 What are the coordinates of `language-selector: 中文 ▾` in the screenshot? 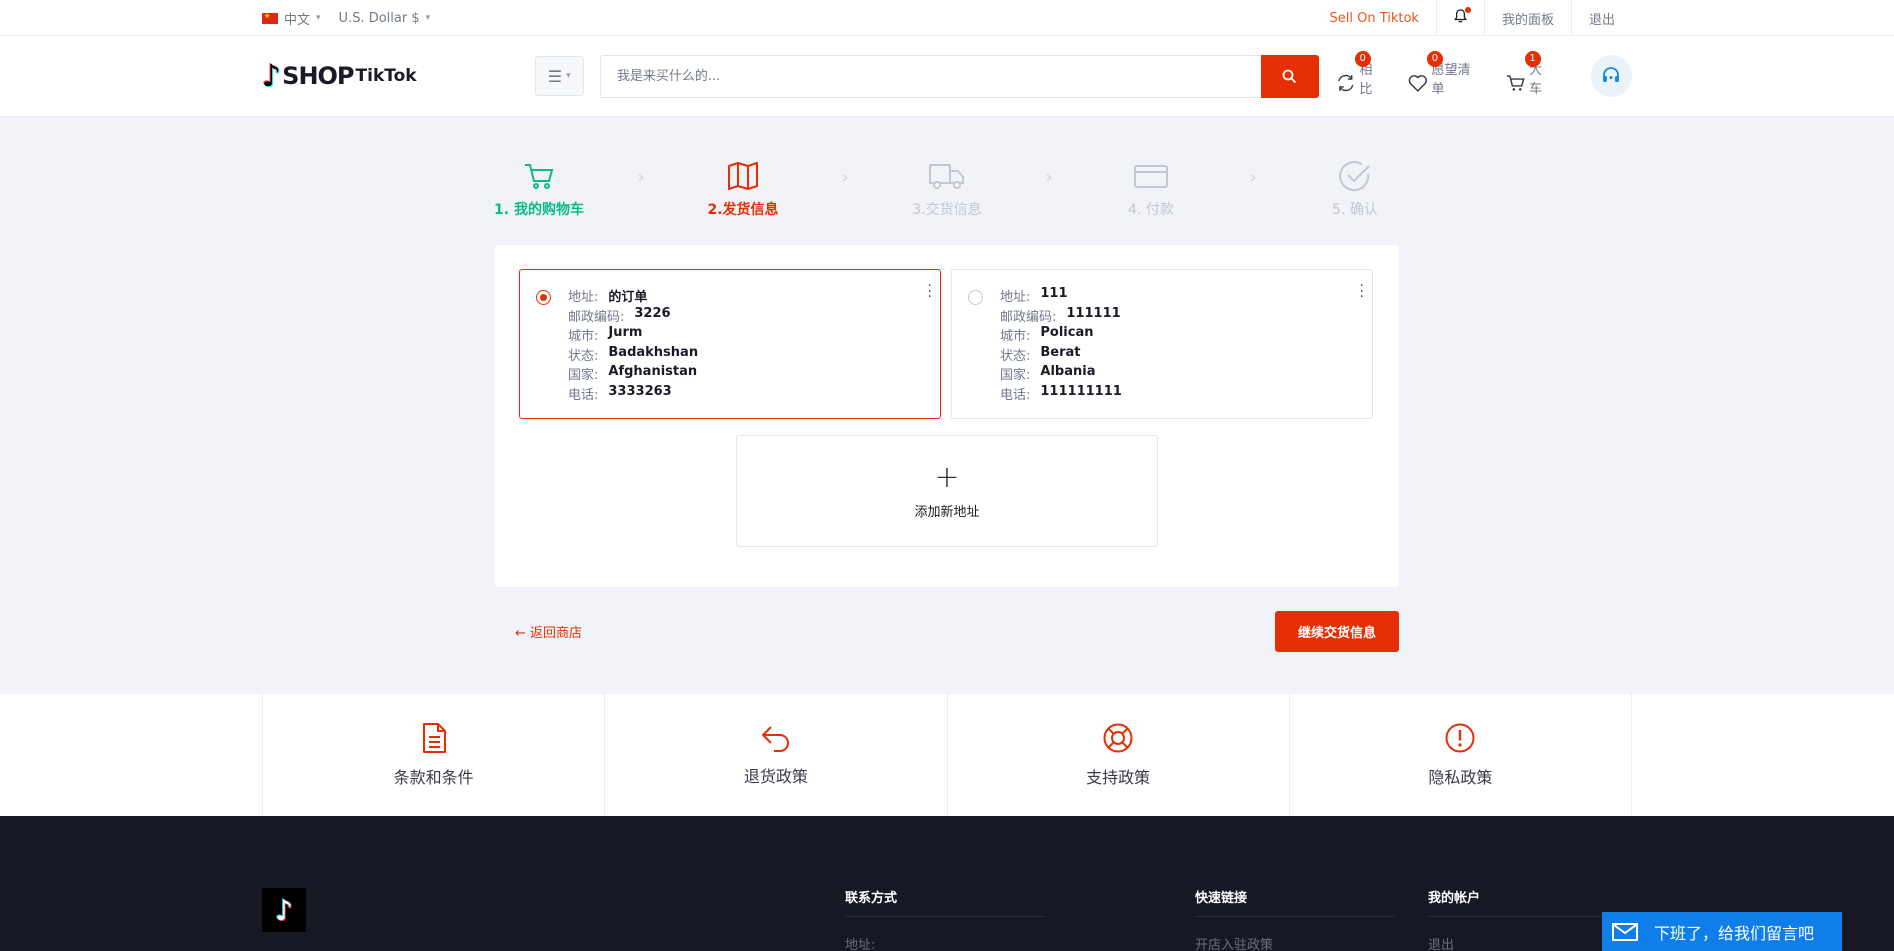 It's located at (291, 18).